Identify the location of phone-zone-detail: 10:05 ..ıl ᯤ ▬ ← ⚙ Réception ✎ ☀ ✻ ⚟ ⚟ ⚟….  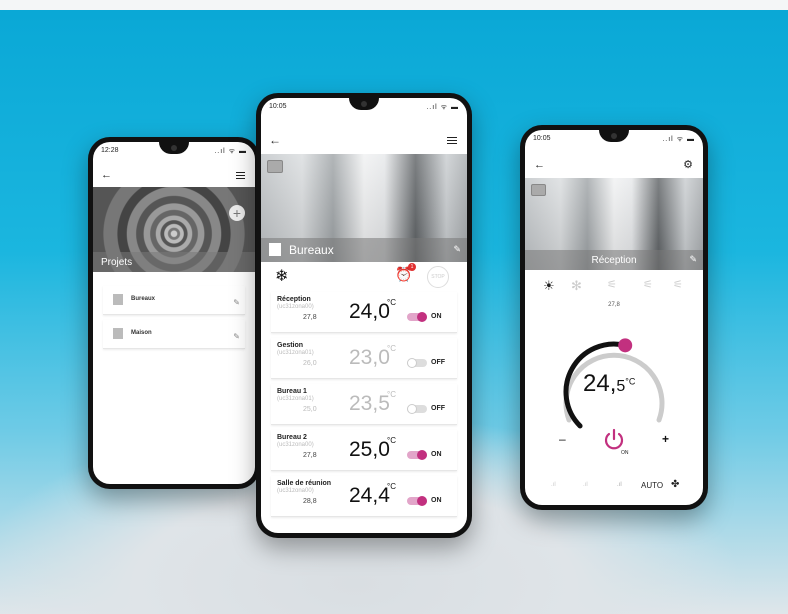
(614, 317).